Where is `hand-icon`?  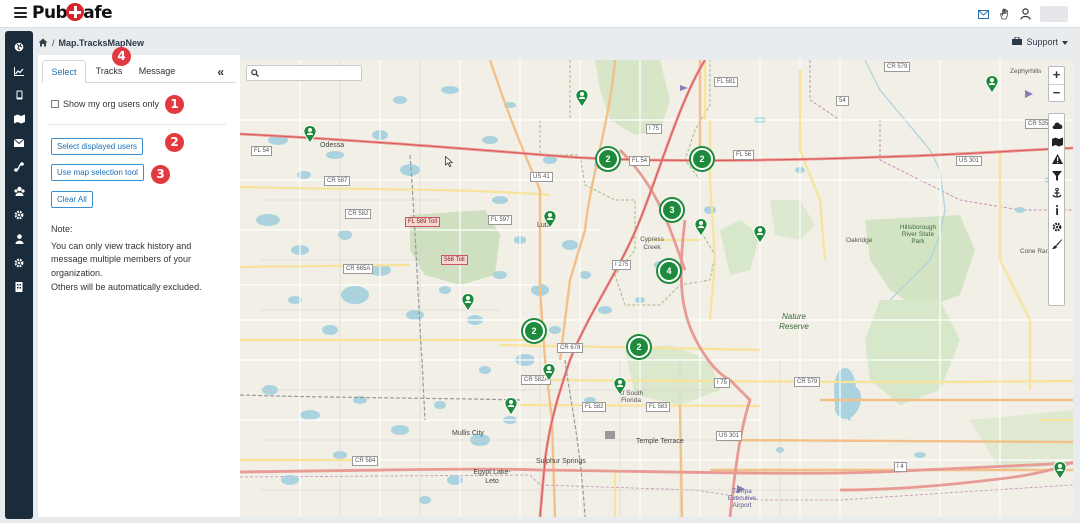
hand-icon is located at coordinates (1004, 14).